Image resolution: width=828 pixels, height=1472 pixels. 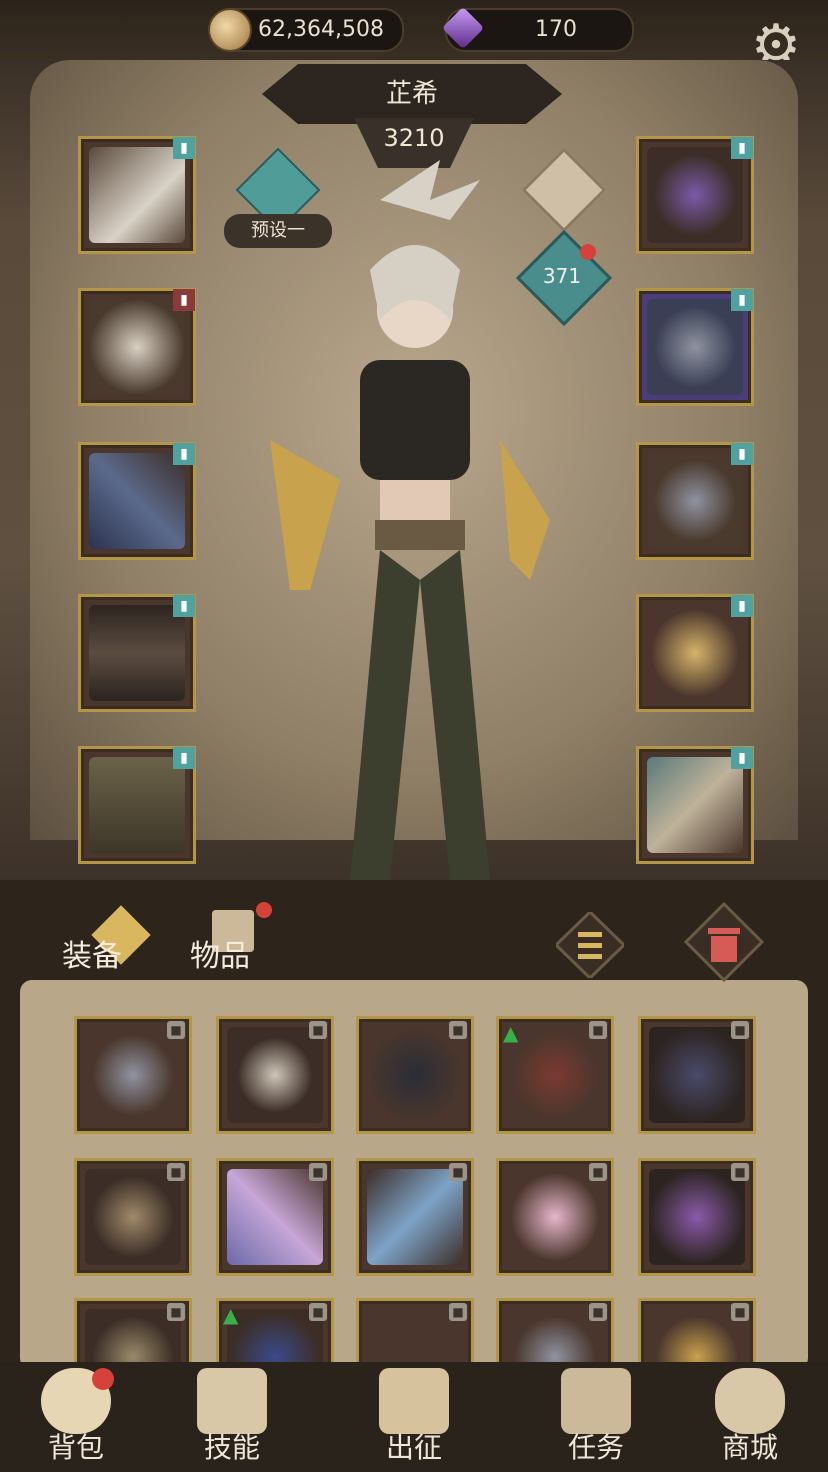 I want to click on inventory-item: ■ ▲, so click(x=555, y=1075).